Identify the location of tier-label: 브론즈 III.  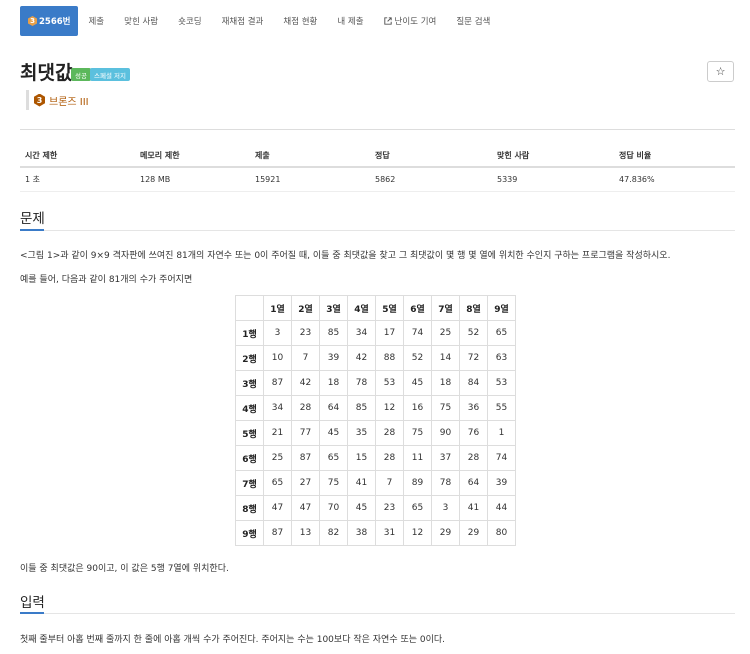
(69, 100).